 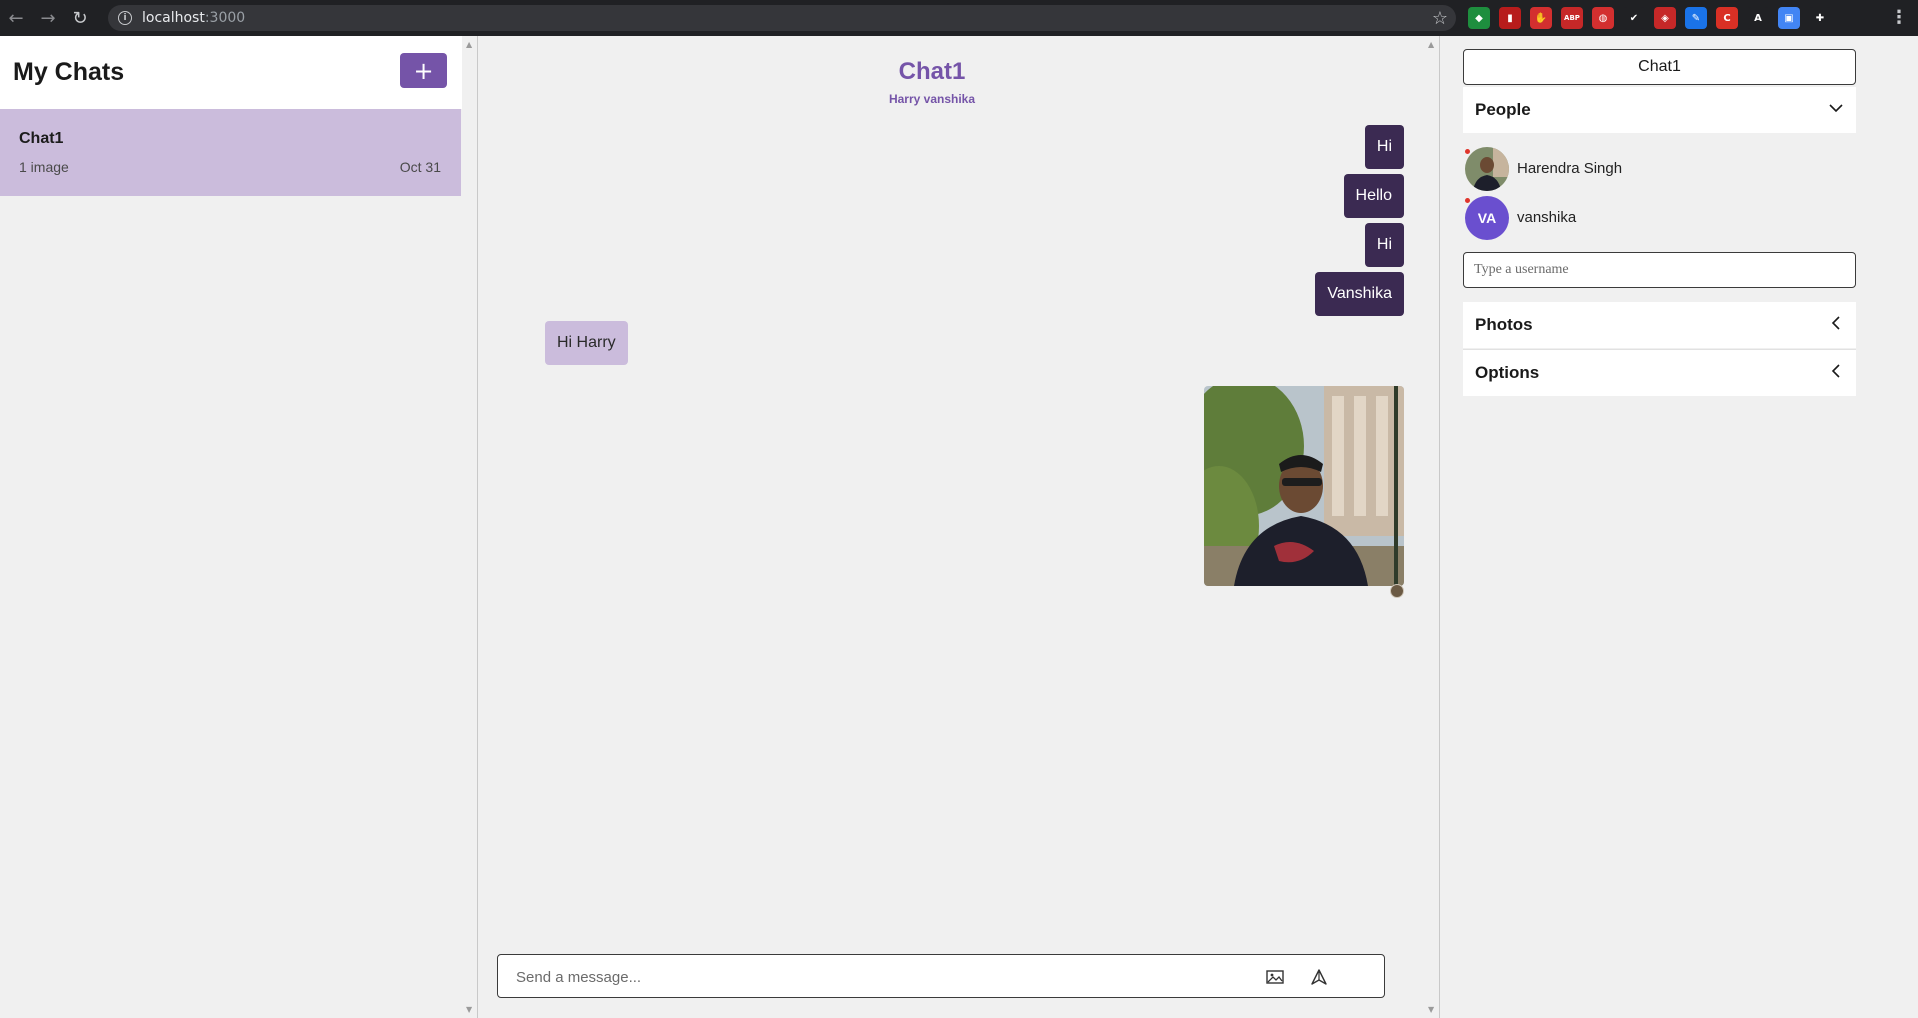 I want to click on avatar-photo, so click(x=1487, y=169).